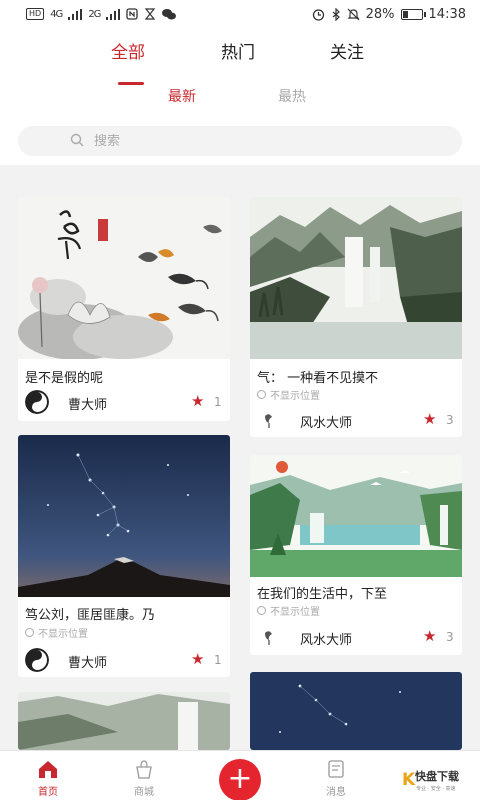 This screenshot has width=480, height=800. I want to click on subtab-latest: 最新, so click(182, 96).